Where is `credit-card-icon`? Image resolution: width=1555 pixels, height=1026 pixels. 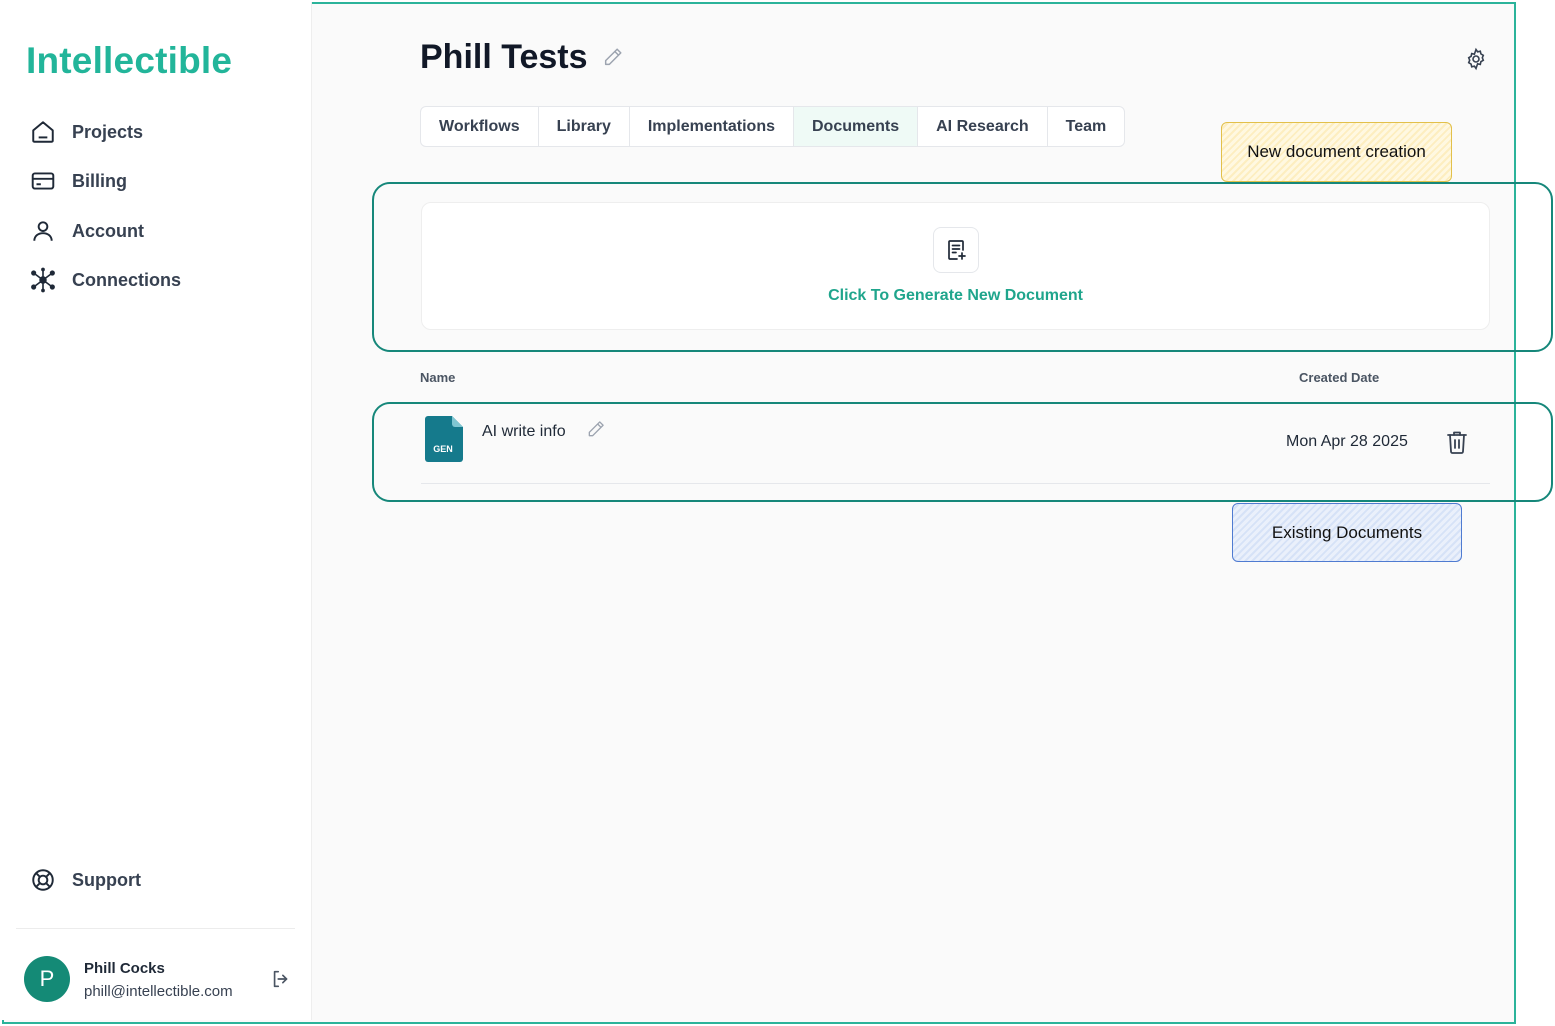 credit-card-icon is located at coordinates (43, 181).